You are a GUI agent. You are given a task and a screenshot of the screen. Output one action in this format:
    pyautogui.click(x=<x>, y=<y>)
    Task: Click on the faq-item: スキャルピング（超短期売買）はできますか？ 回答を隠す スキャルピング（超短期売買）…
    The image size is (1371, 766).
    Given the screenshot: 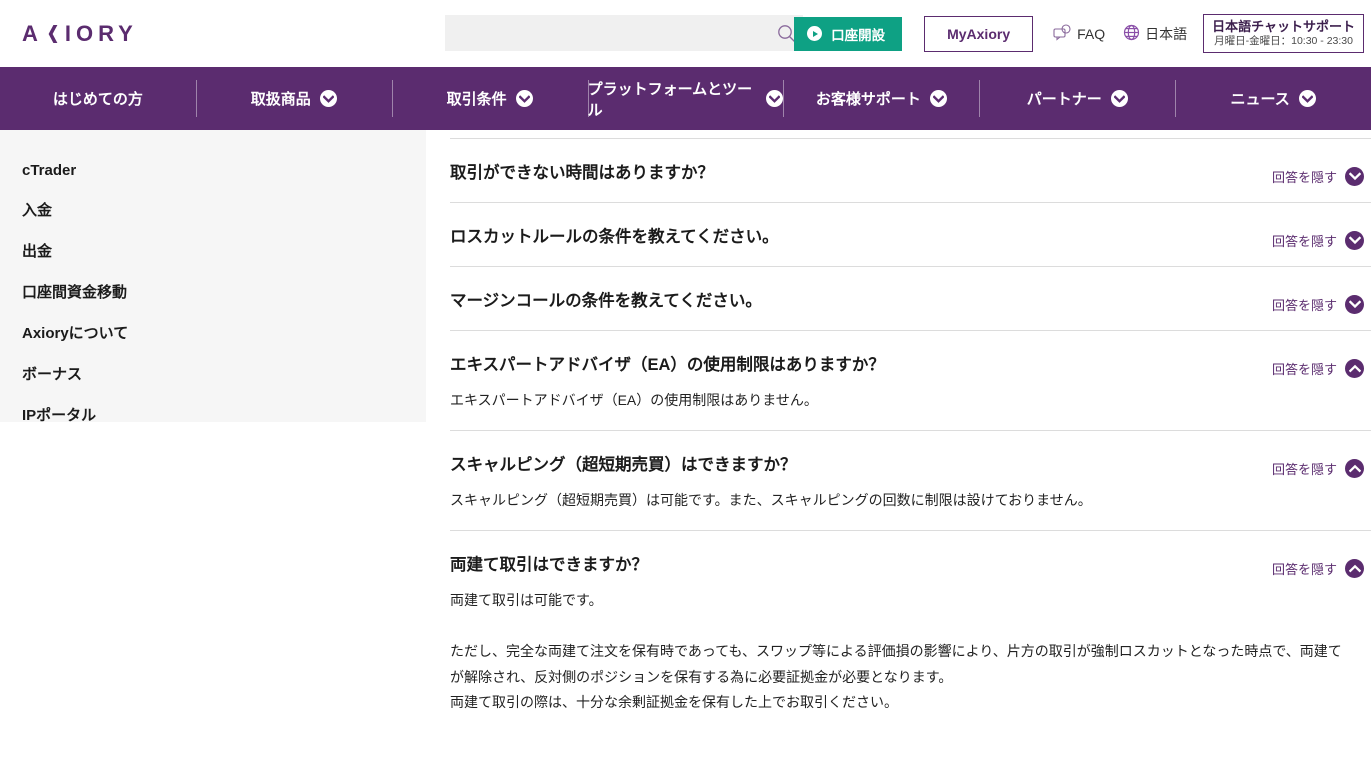 What is the action you would take?
    pyautogui.click(x=910, y=481)
    